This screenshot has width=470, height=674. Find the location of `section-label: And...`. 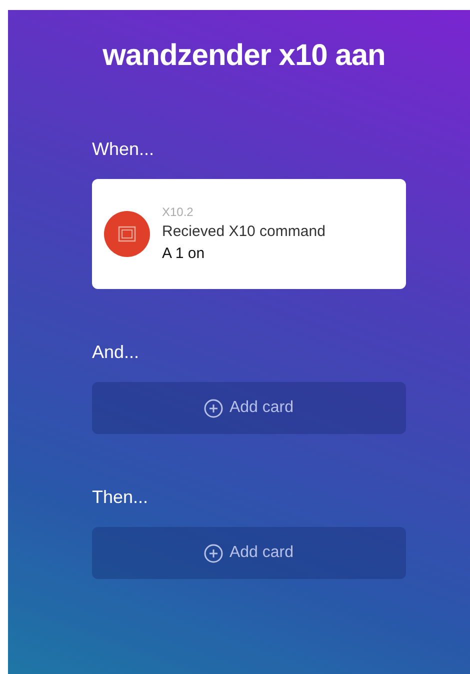

section-label: And... is located at coordinates (116, 352).